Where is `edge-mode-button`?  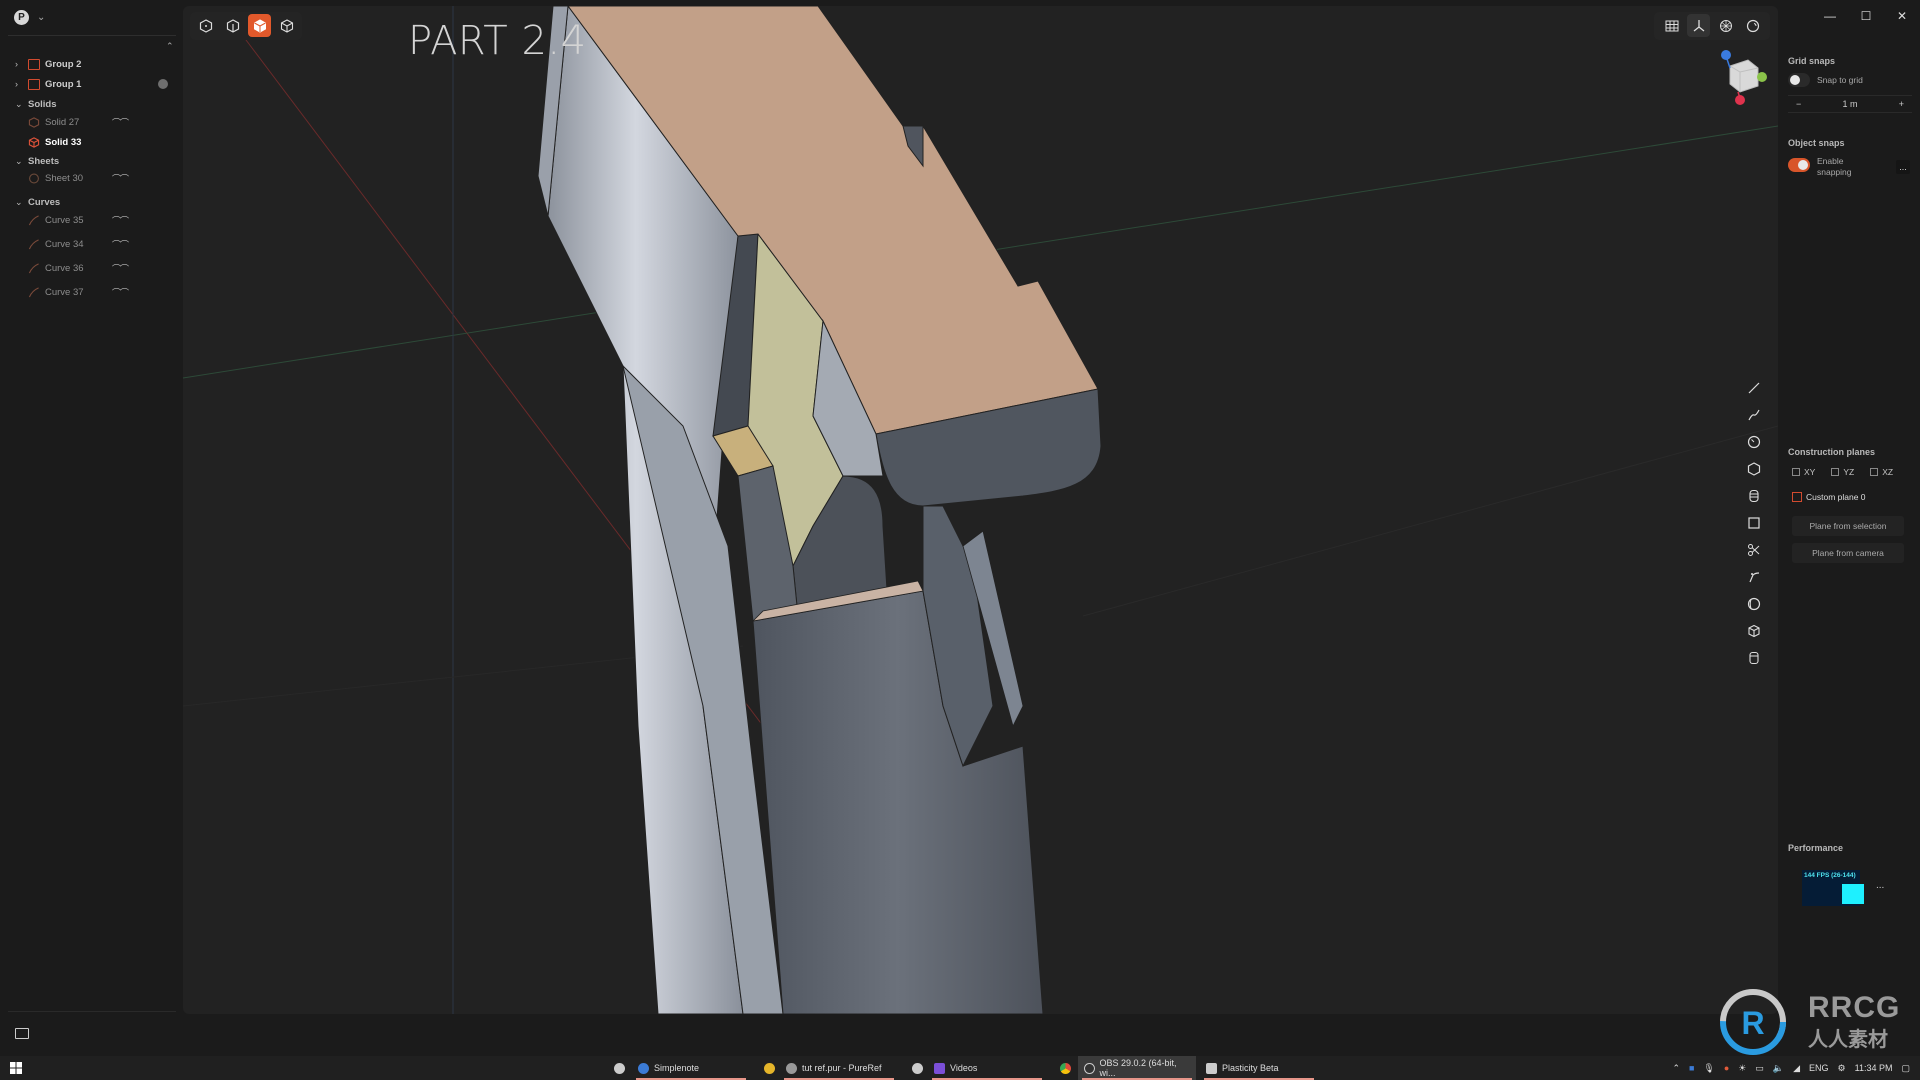 edge-mode-button is located at coordinates (232, 25).